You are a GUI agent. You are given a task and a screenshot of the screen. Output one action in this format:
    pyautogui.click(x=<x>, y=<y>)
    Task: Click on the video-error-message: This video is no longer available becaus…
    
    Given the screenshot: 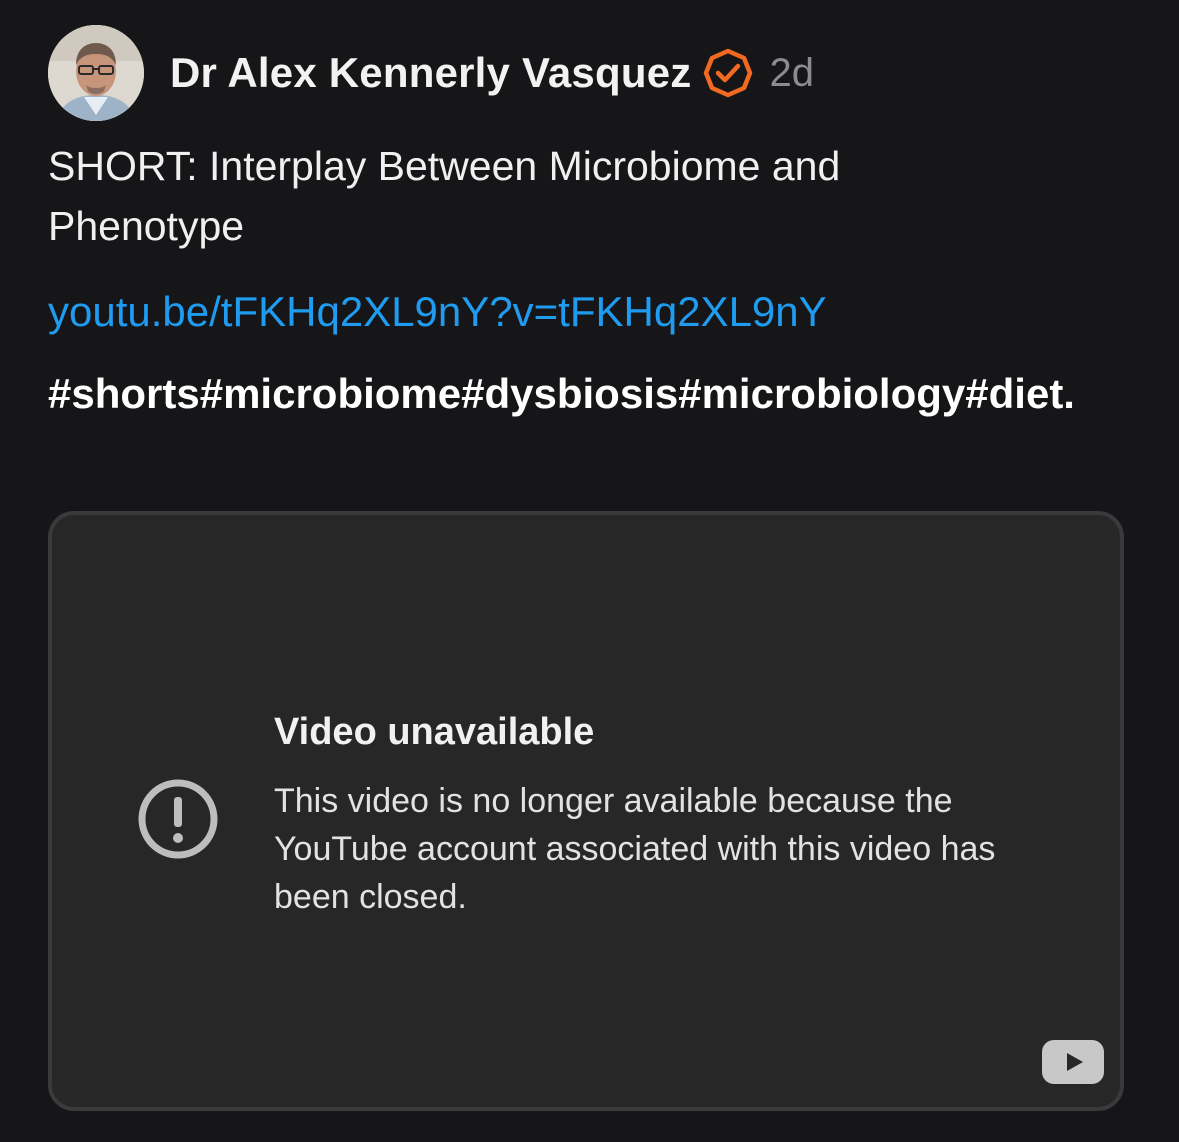 What is the action you would take?
    pyautogui.click(x=635, y=849)
    